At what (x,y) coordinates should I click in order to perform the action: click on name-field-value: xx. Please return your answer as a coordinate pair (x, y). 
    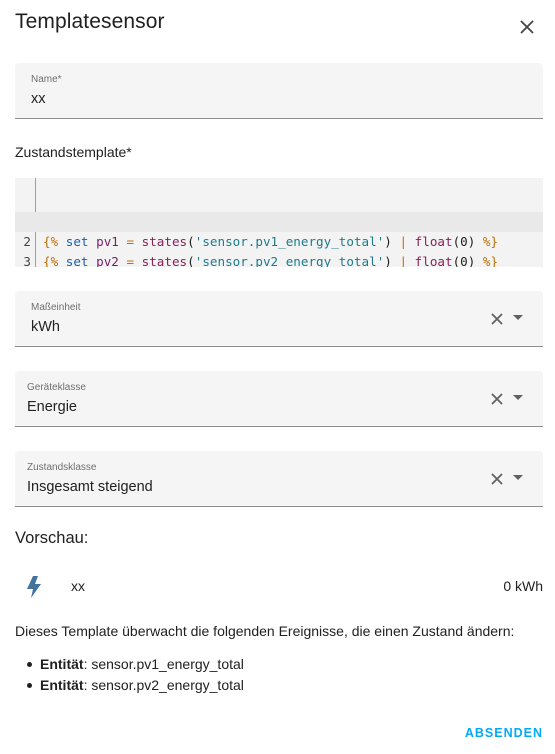
    Looking at the image, I should click on (38, 99).